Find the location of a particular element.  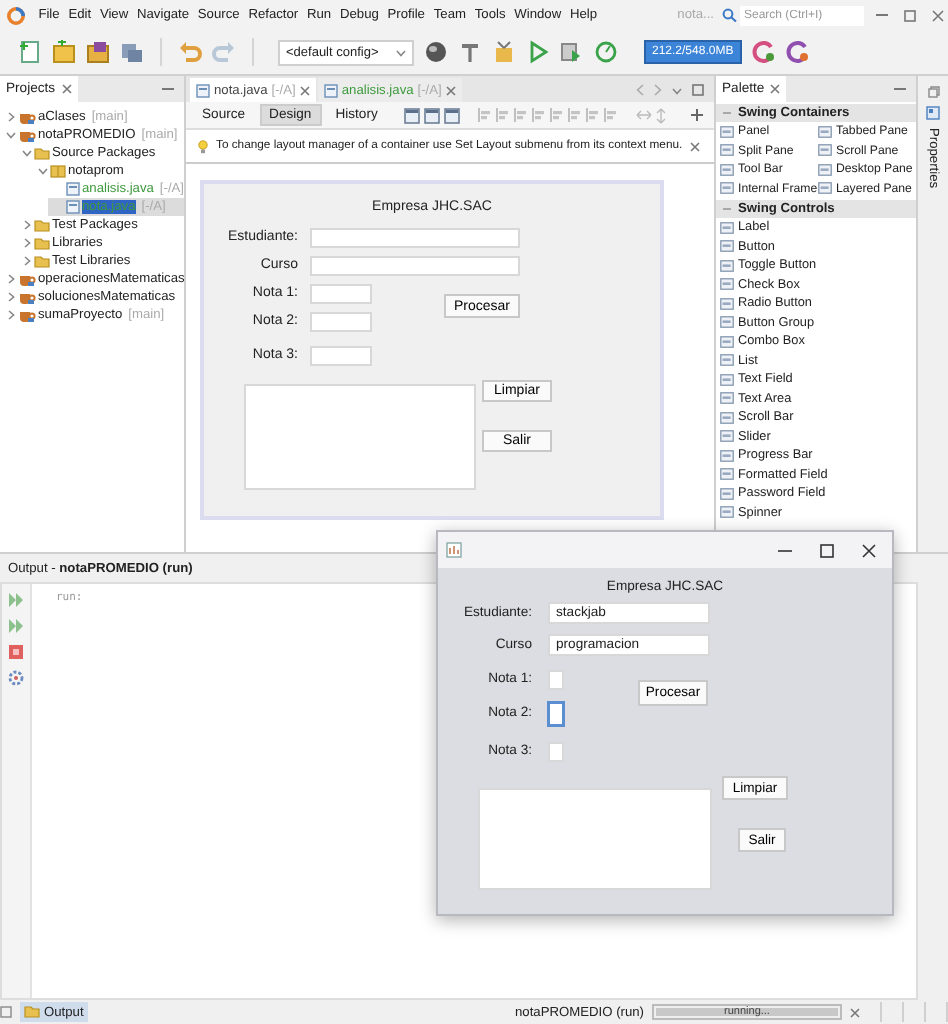

app-icon is located at coordinates (454, 550).